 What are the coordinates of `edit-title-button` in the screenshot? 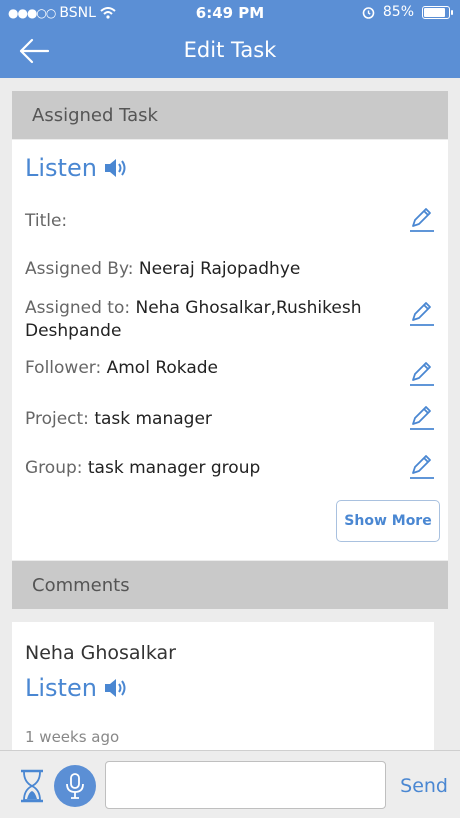 It's located at (422, 219).